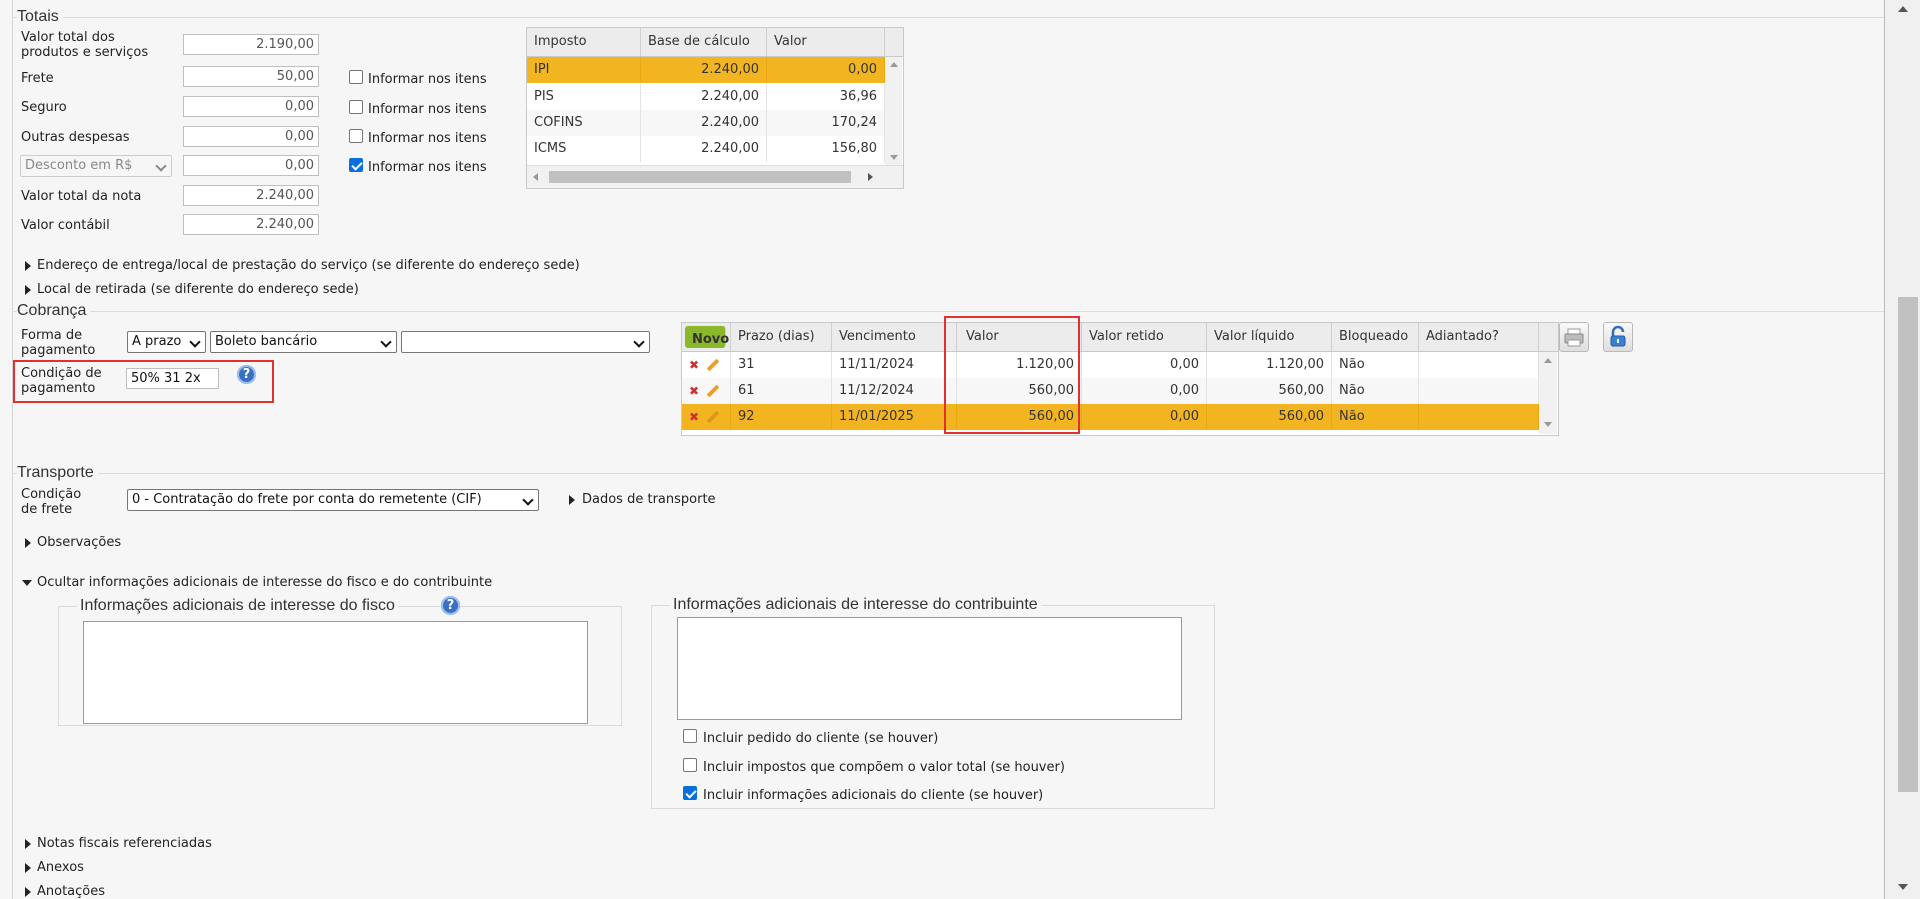  I want to click on valor-total-nota-field: 2.240,00, so click(251, 195).